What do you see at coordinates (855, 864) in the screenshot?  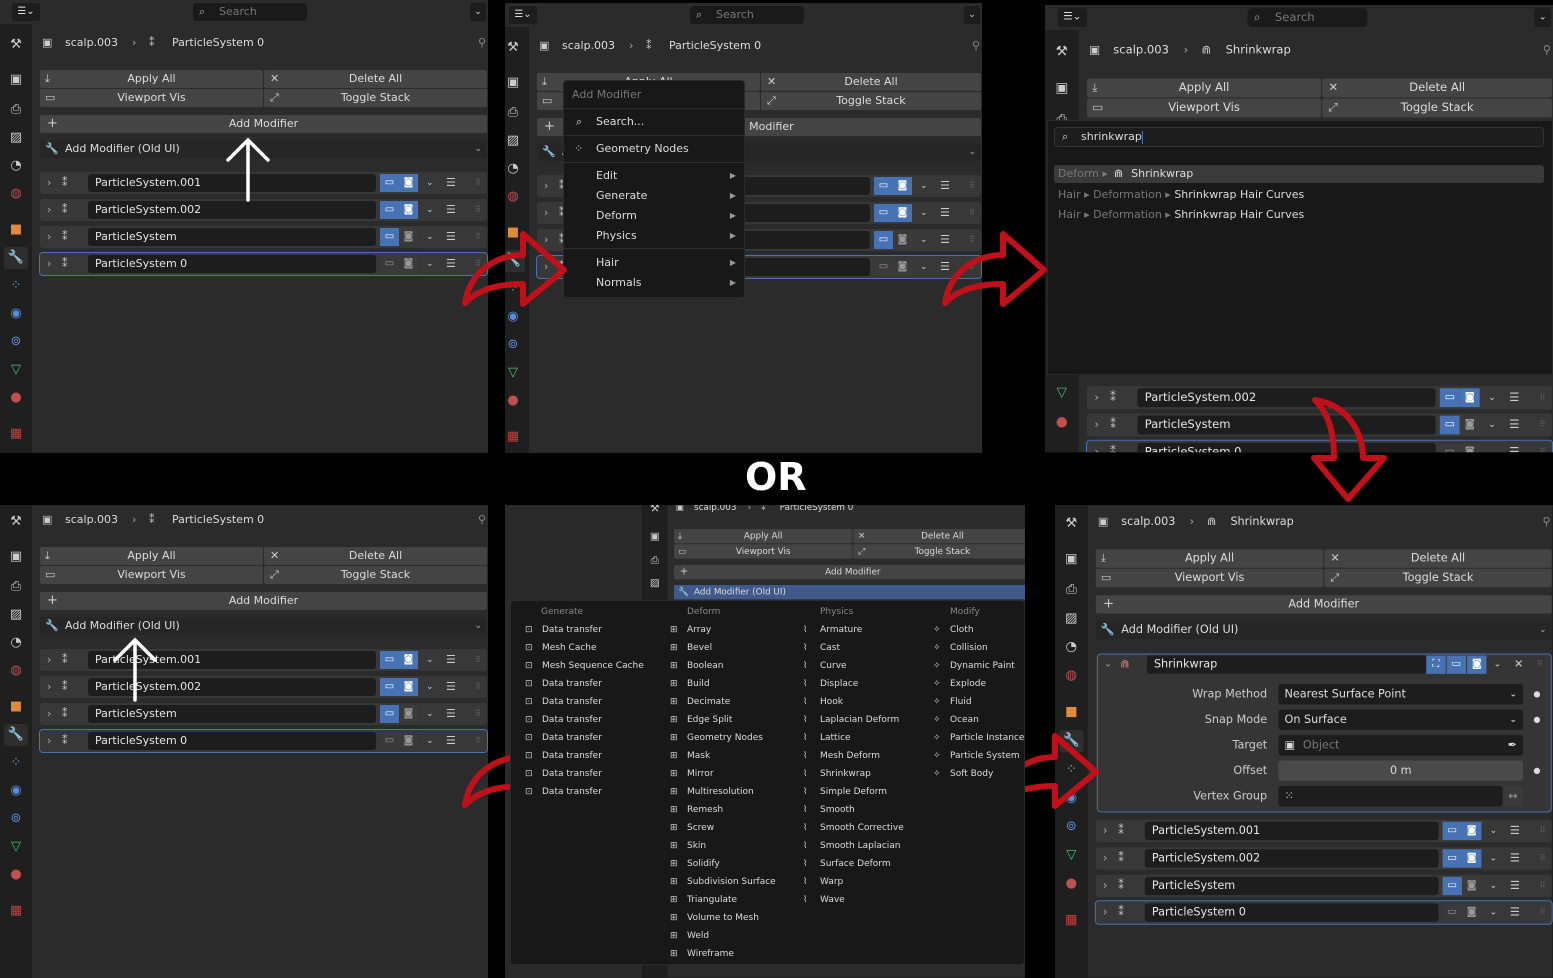 I see `menu-item-label: Surface Deform` at bounding box center [855, 864].